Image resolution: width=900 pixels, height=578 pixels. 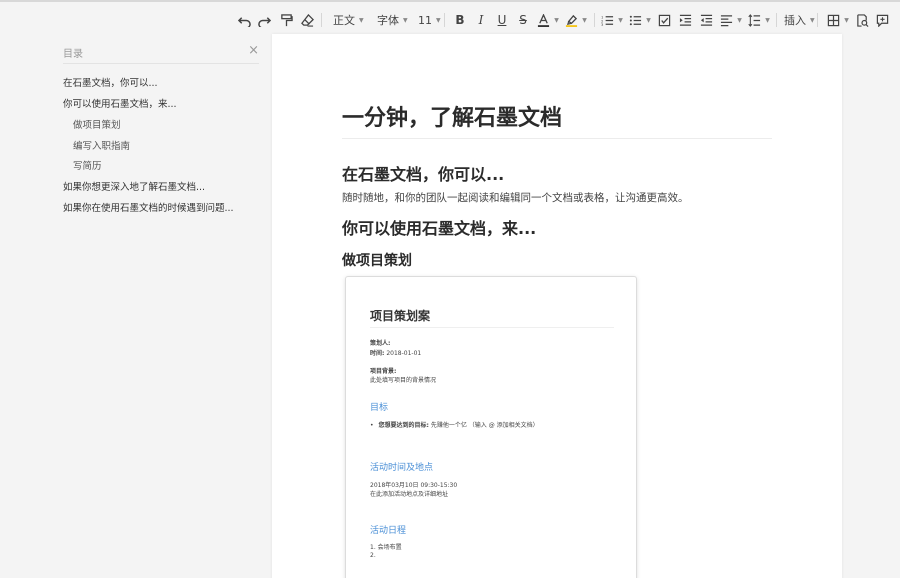 I want to click on svg-text: 3, so click(x=602, y=25).